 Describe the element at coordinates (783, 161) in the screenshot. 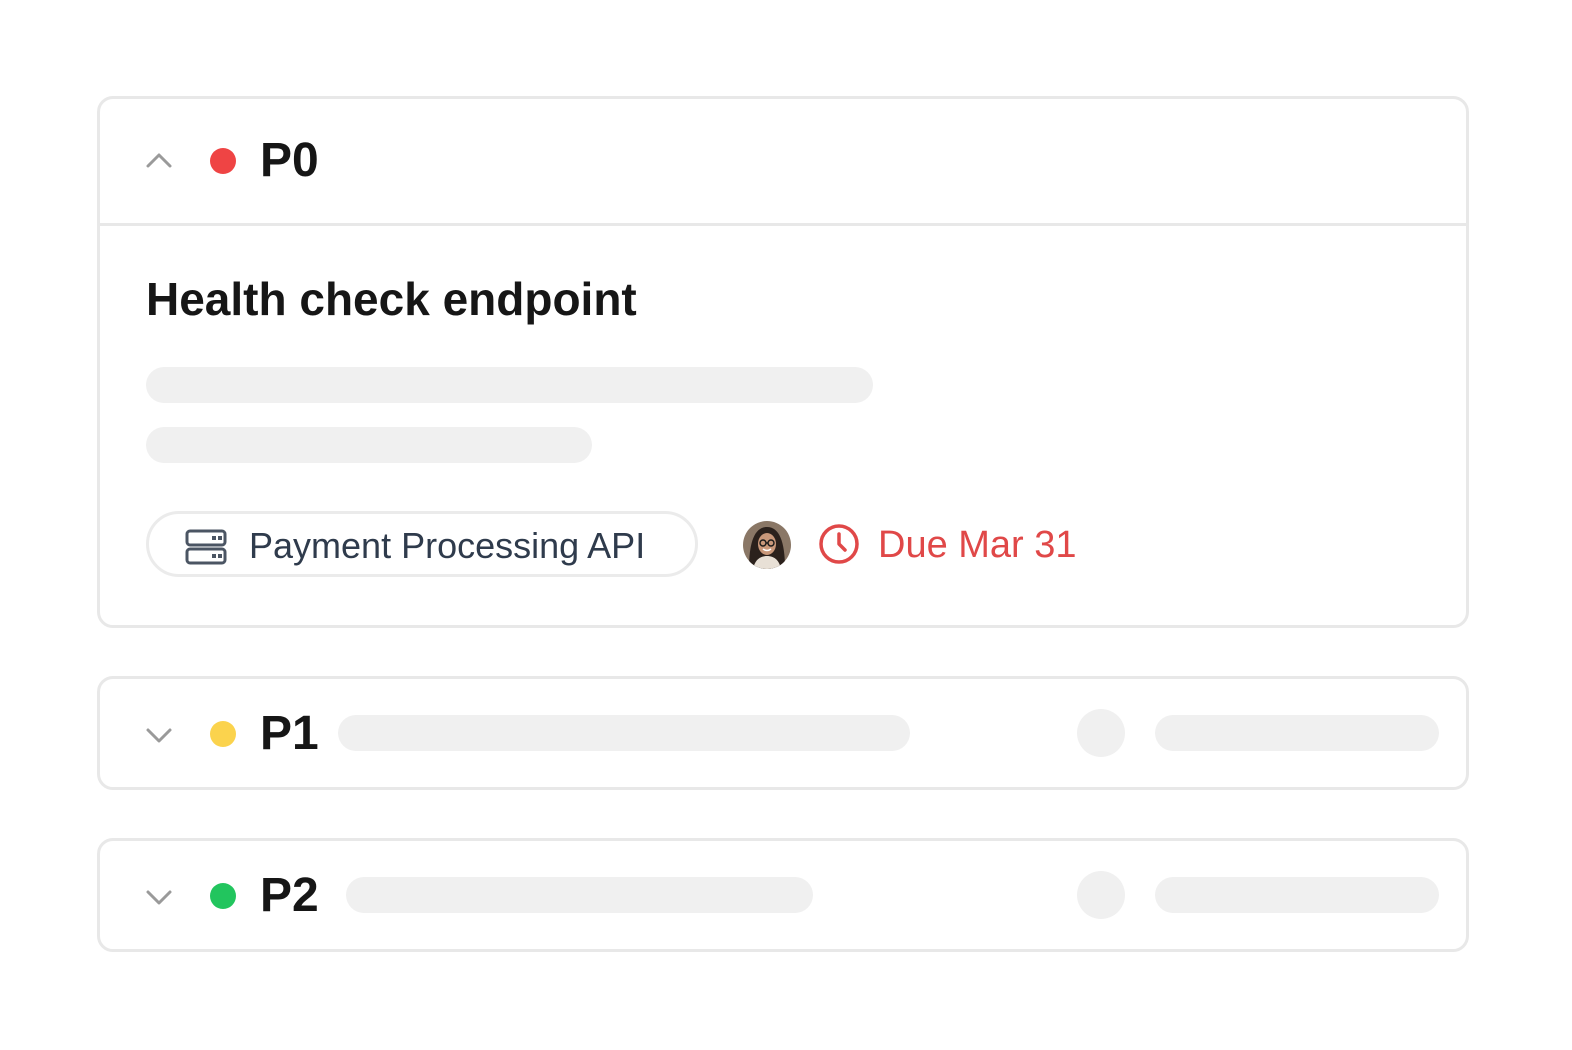

I see `group-header-p0: P0` at that location.